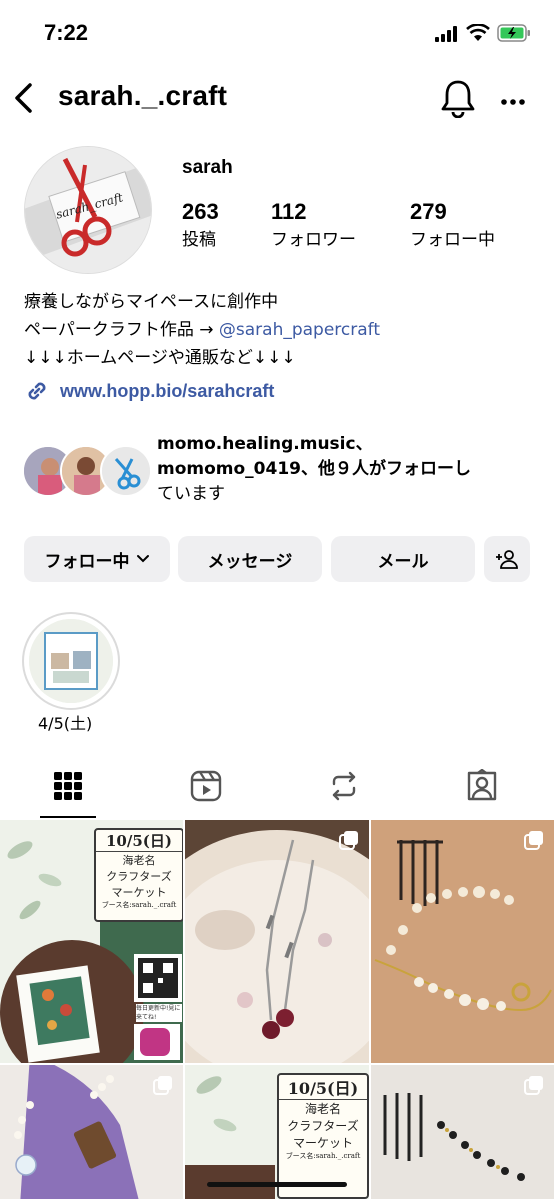 This screenshot has width=554, height=1199. I want to click on bio-line-3: ↓↓↓ホームページや通販など↓↓↓, so click(160, 358).